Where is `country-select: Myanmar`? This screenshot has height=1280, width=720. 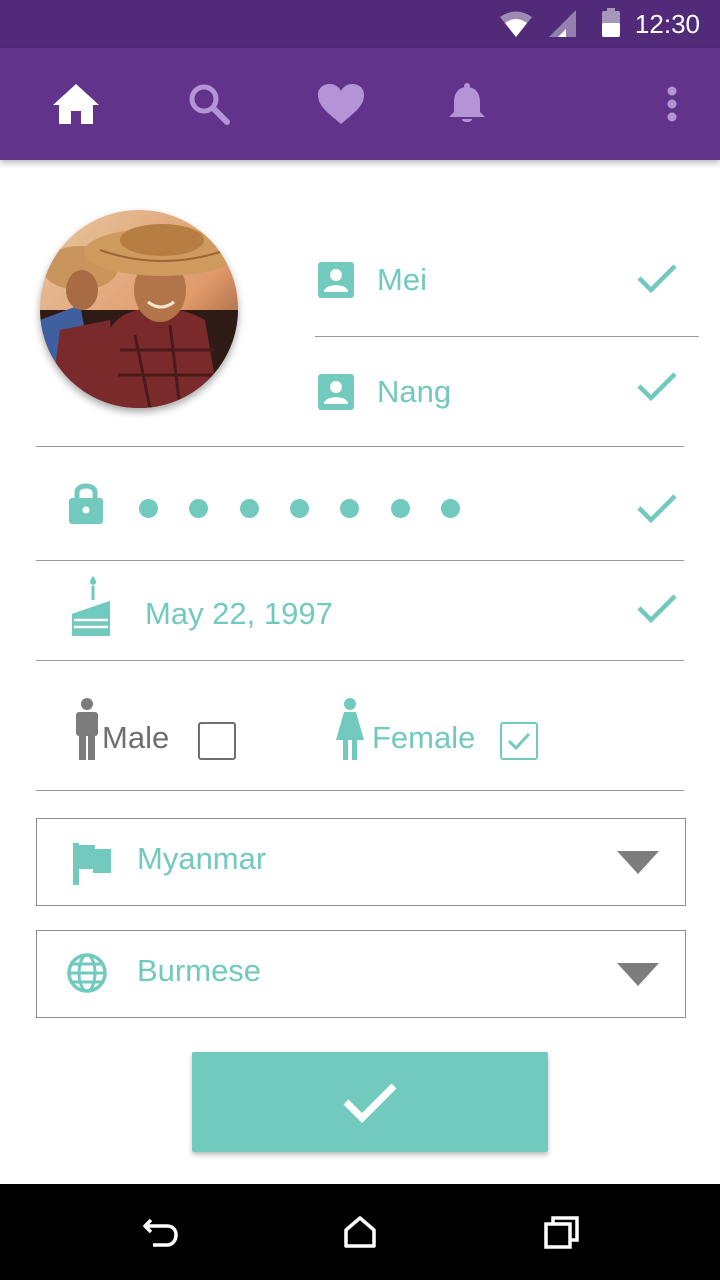
country-select: Myanmar is located at coordinates (361, 862).